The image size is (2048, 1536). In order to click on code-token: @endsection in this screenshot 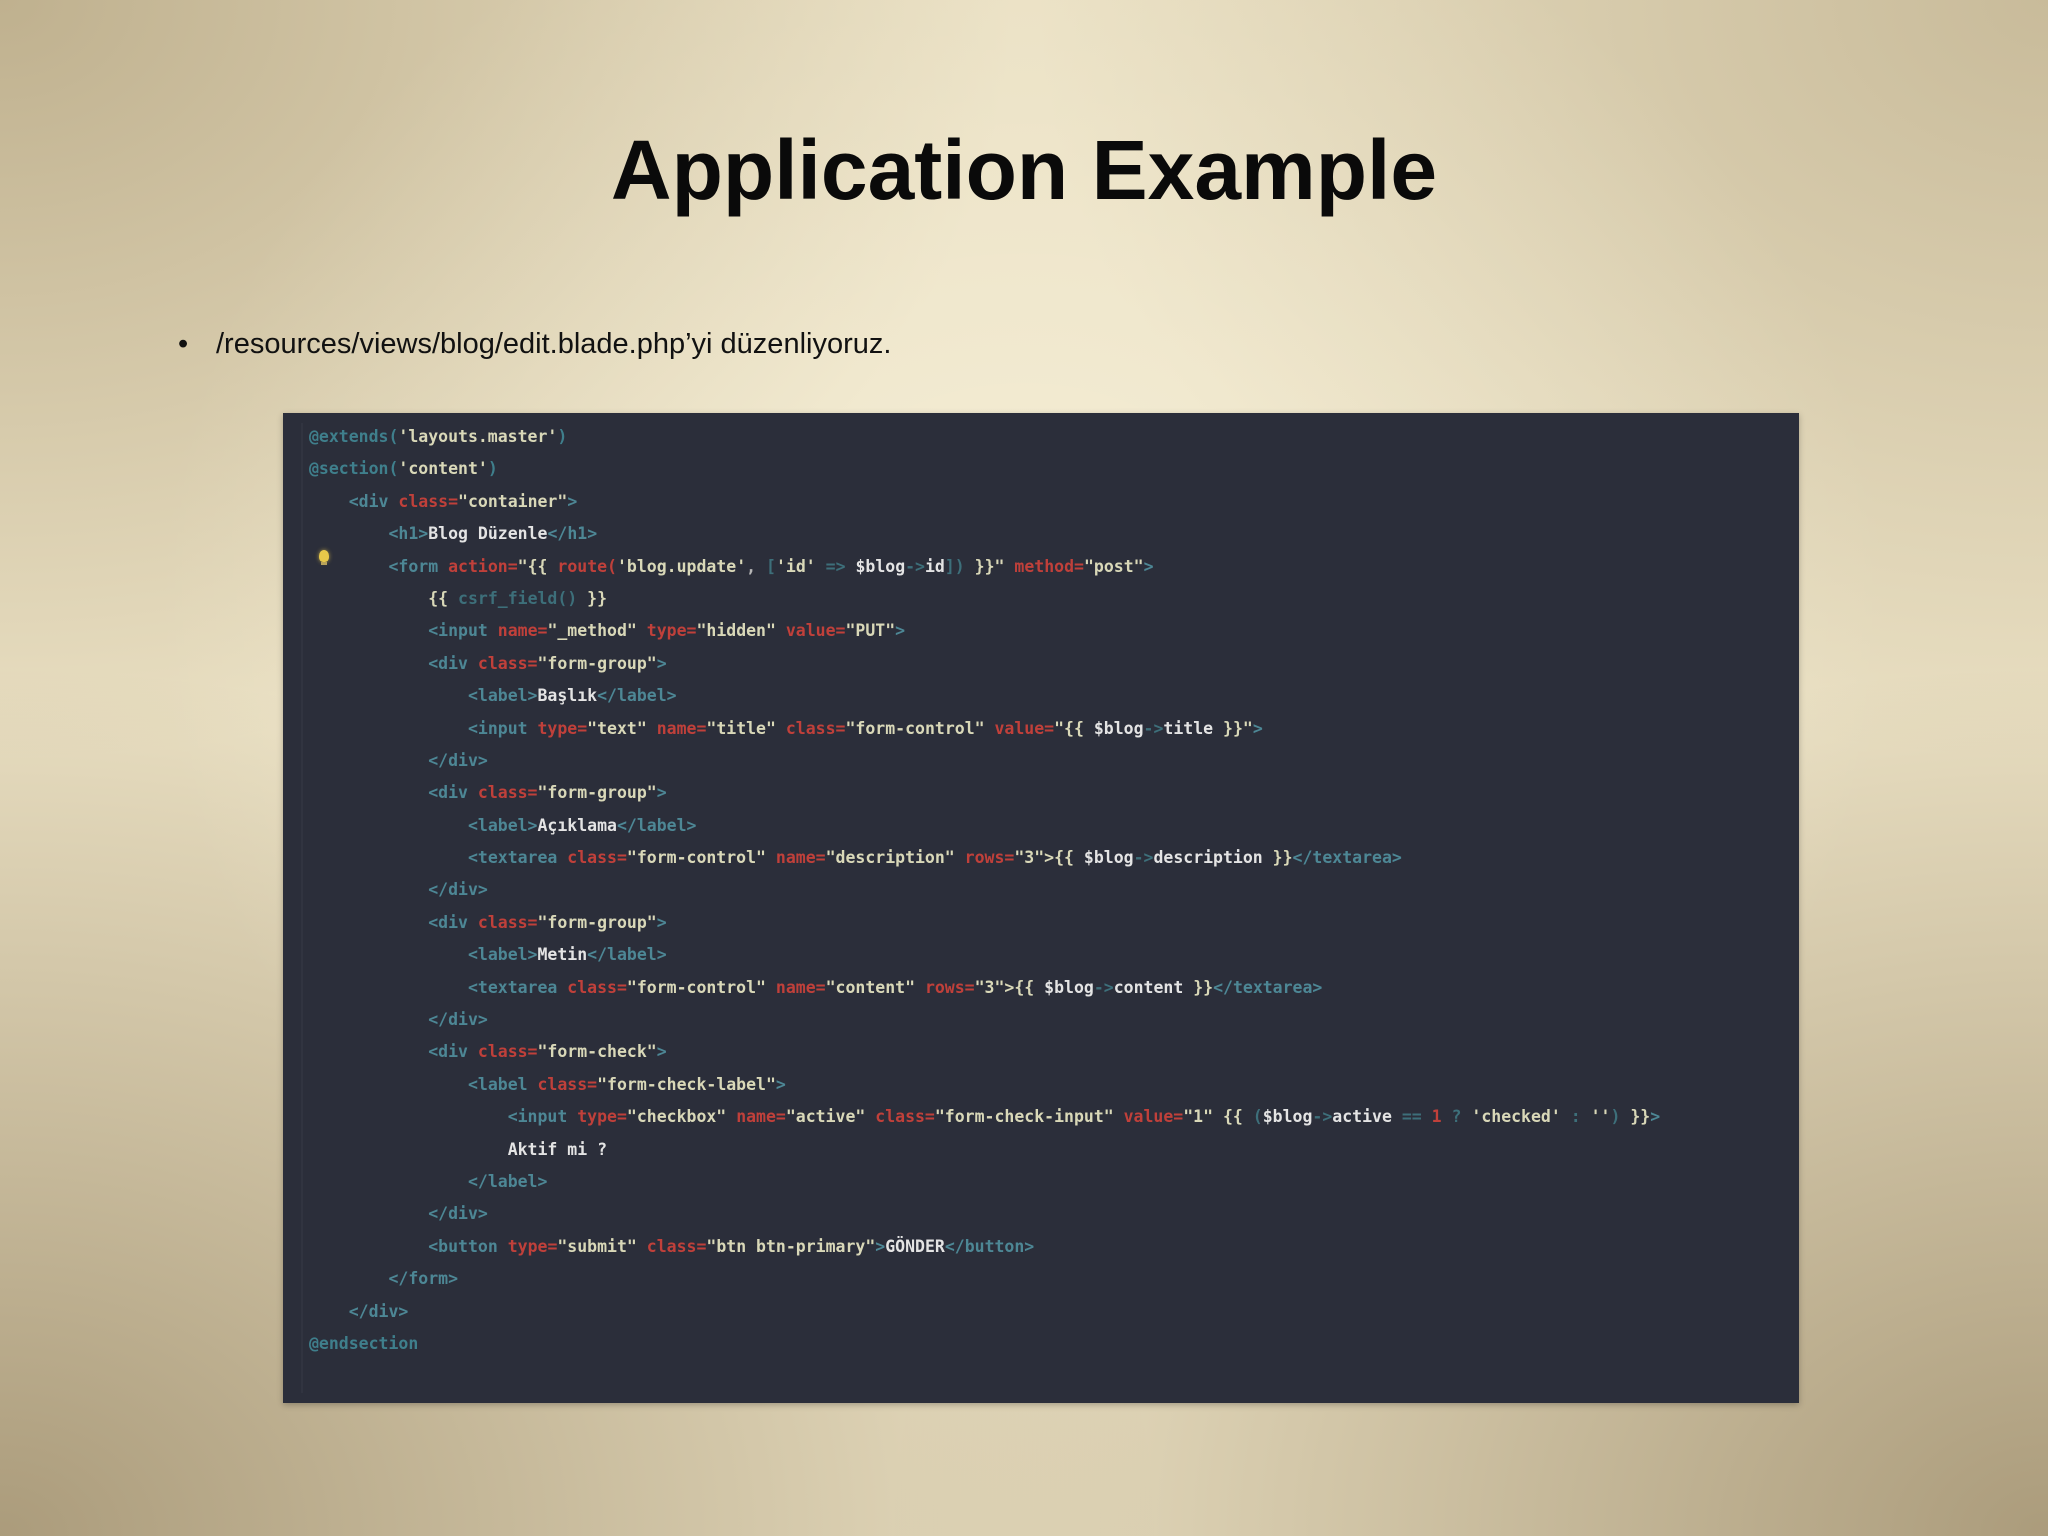, I will do `click(364, 1343)`.